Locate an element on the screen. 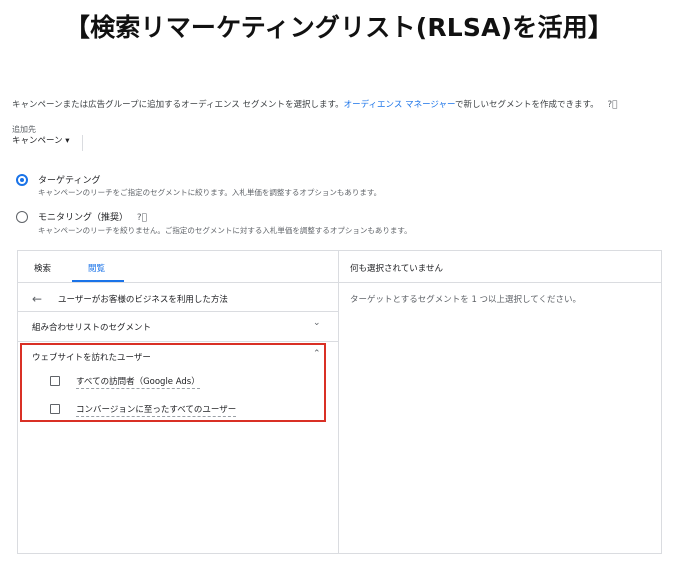  panel-divider is located at coordinates (338, 402).